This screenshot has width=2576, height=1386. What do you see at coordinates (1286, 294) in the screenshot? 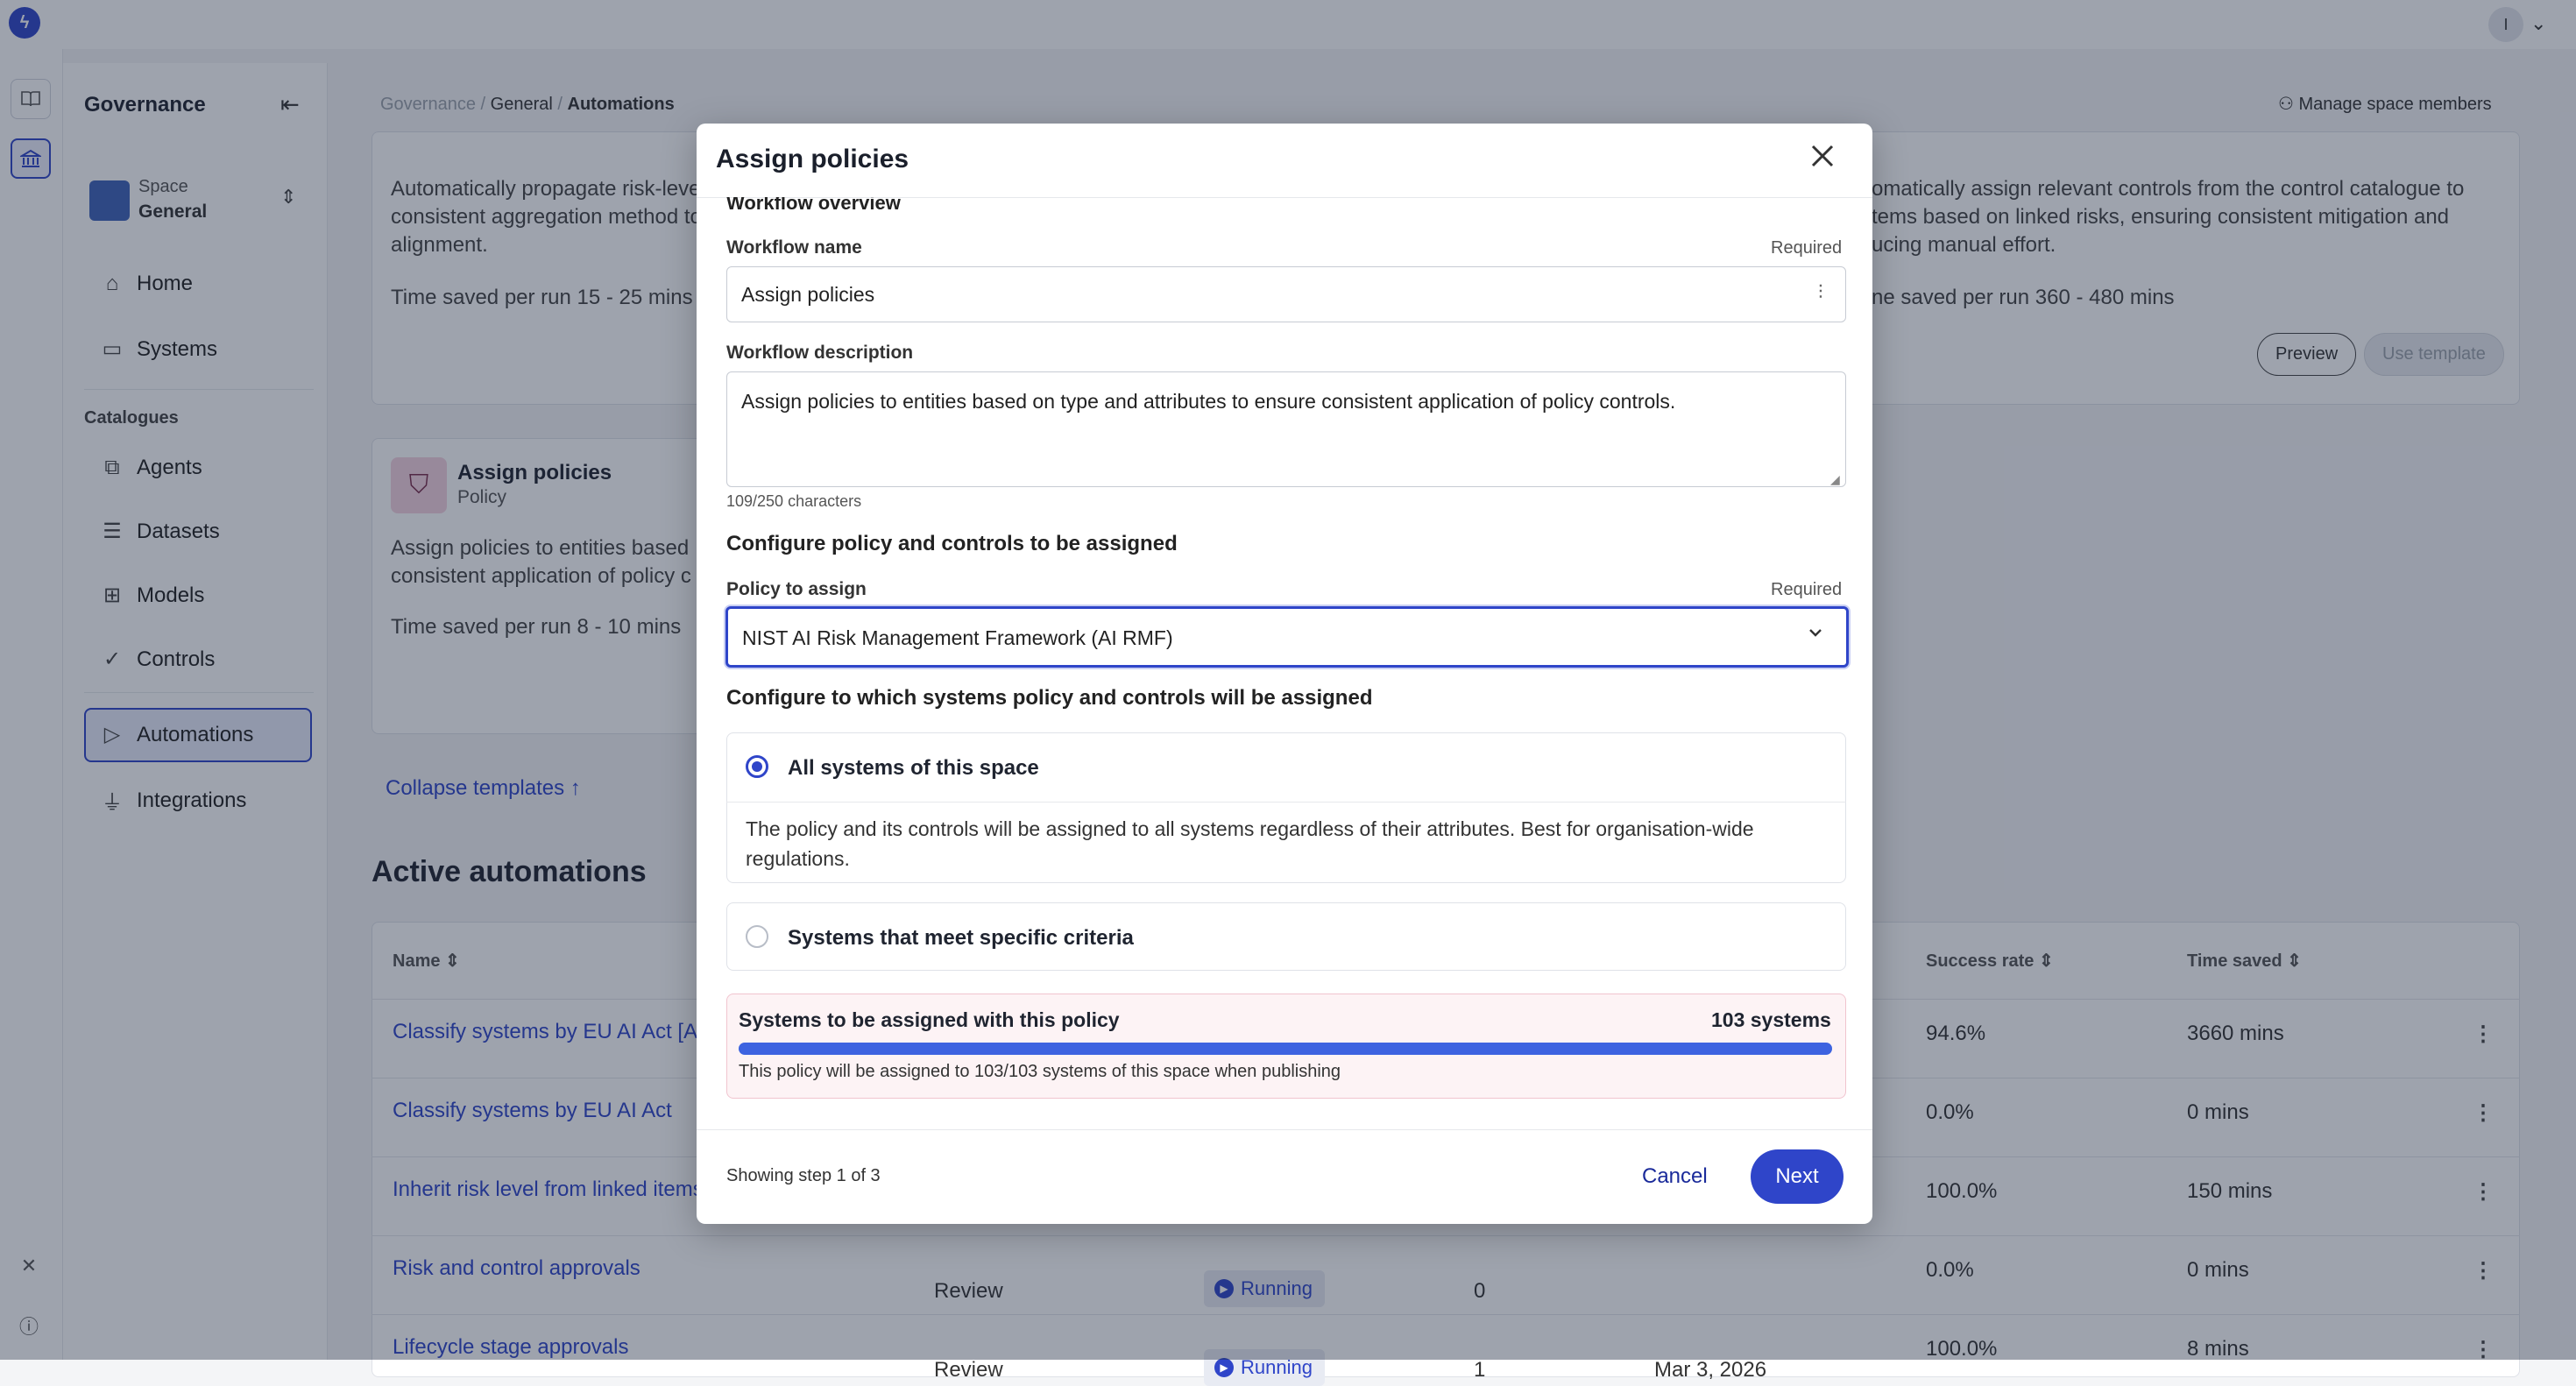
I see `workflow-name-input: Assign policies` at bounding box center [1286, 294].